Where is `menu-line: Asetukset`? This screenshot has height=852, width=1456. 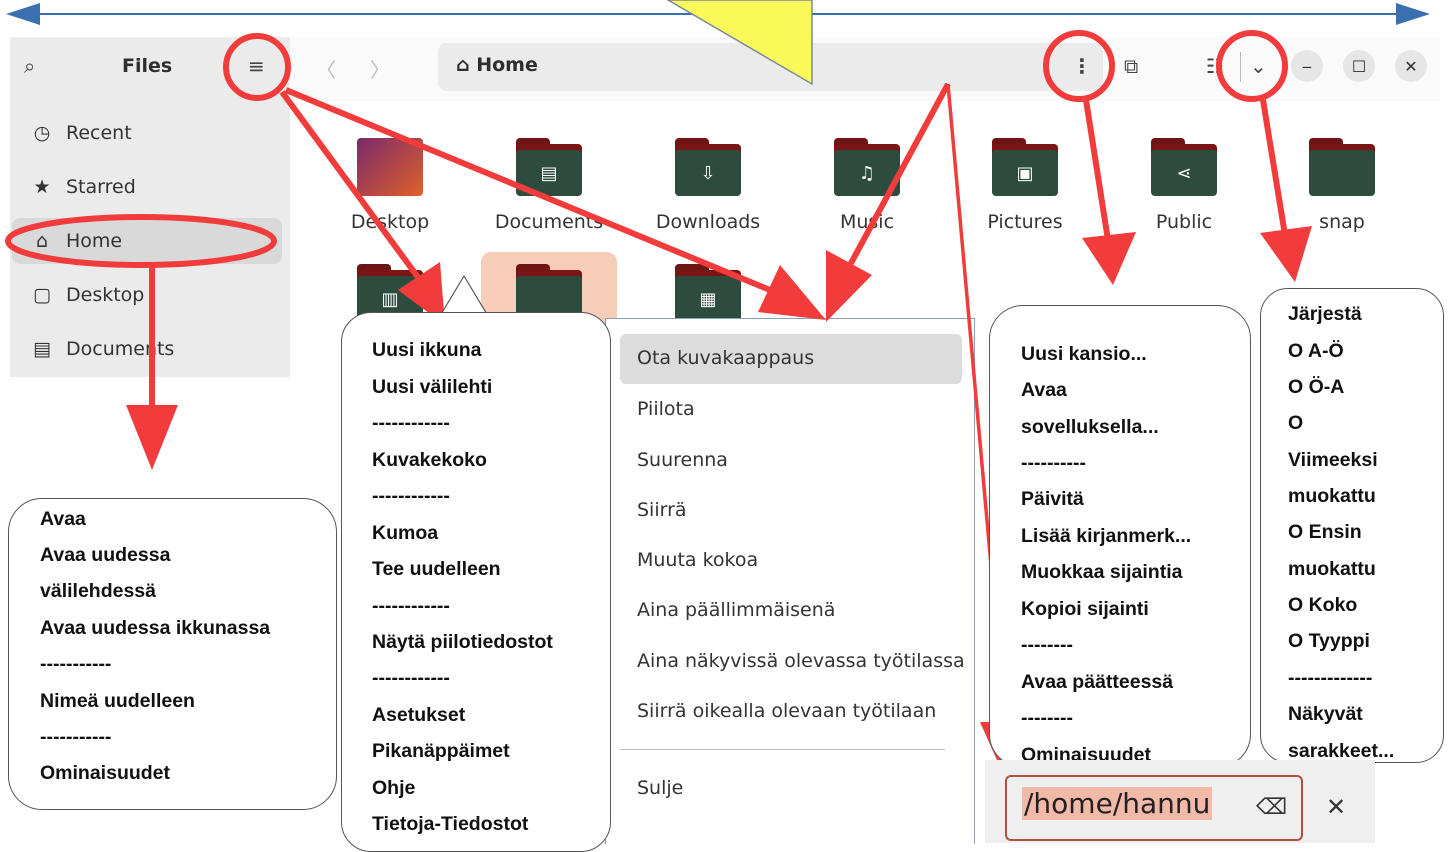
menu-line: Asetukset is located at coordinates (418, 715).